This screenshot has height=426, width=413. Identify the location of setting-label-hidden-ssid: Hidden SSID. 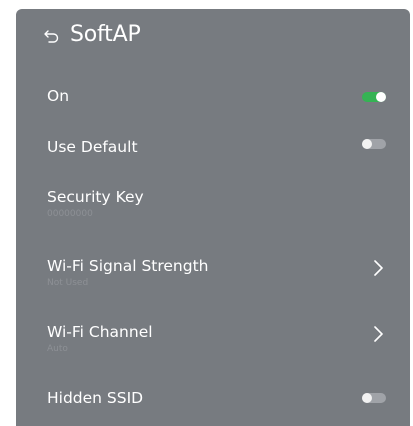
(95, 398).